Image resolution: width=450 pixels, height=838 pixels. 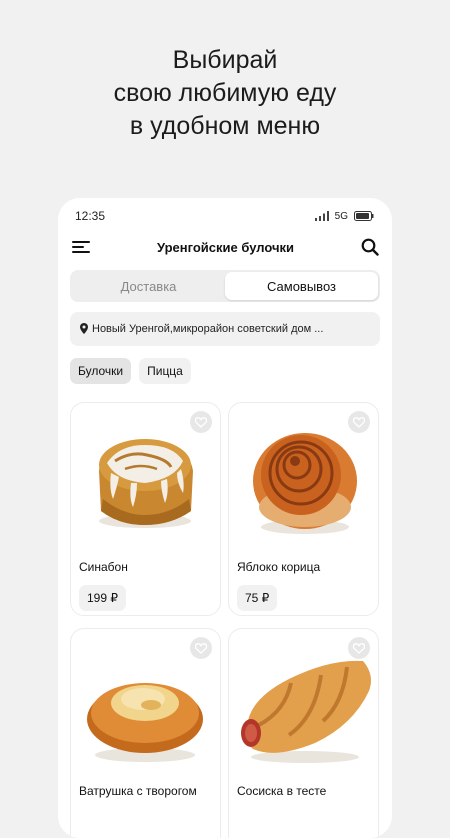 What do you see at coordinates (282, 791) in the screenshot?
I see `product-name: Сосиска в тесте` at bounding box center [282, 791].